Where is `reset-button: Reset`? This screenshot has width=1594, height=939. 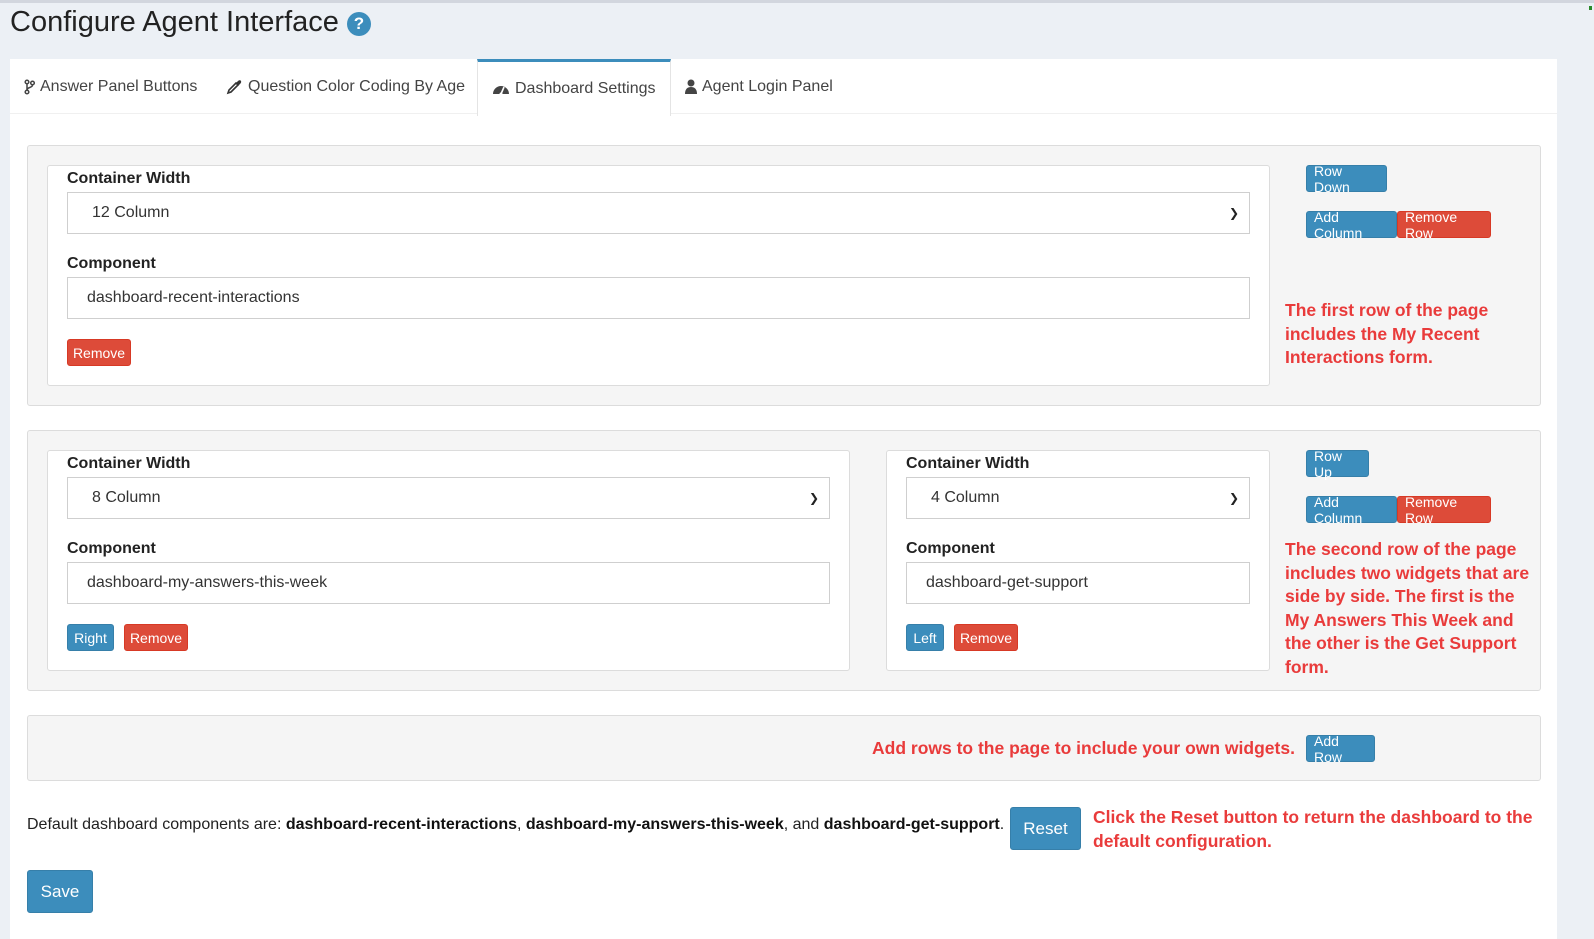
reset-button: Reset is located at coordinates (1045, 828).